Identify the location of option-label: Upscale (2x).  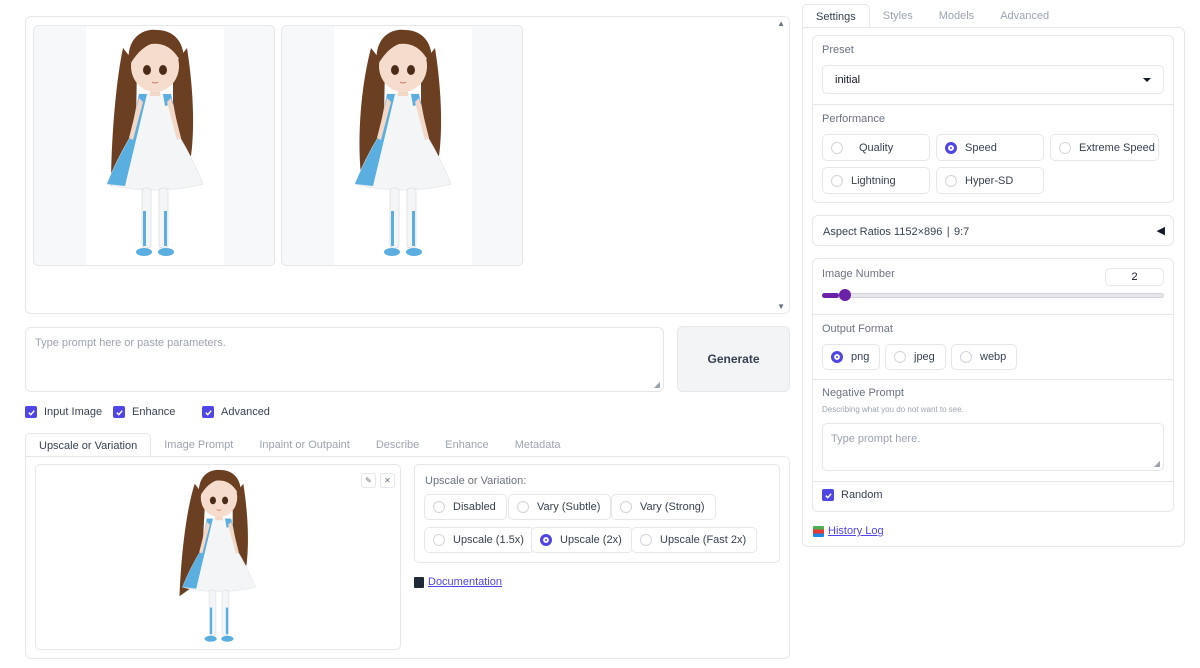
(591, 540).